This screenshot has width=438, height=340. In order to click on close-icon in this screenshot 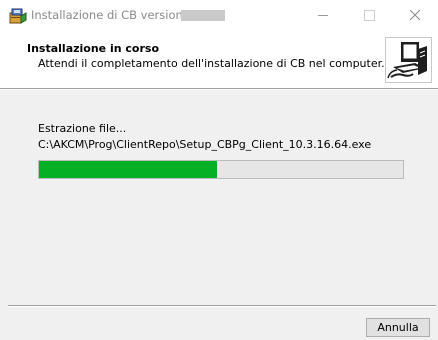, I will do `click(415, 15)`.